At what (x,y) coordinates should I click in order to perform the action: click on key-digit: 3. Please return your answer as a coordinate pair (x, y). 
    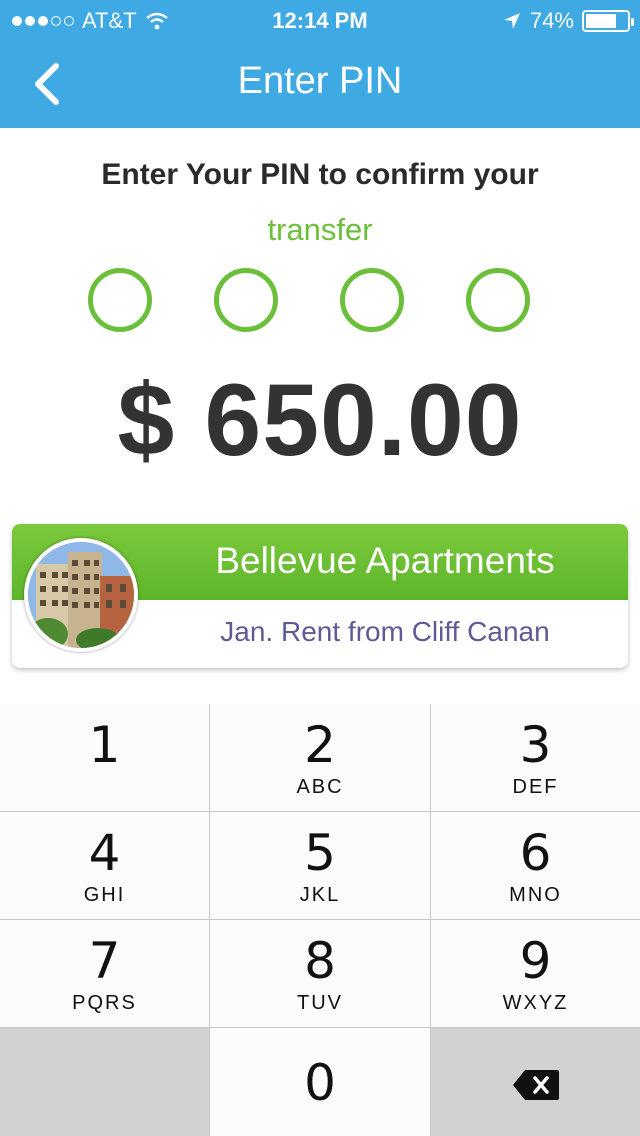
    Looking at the image, I should click on (535, 745).